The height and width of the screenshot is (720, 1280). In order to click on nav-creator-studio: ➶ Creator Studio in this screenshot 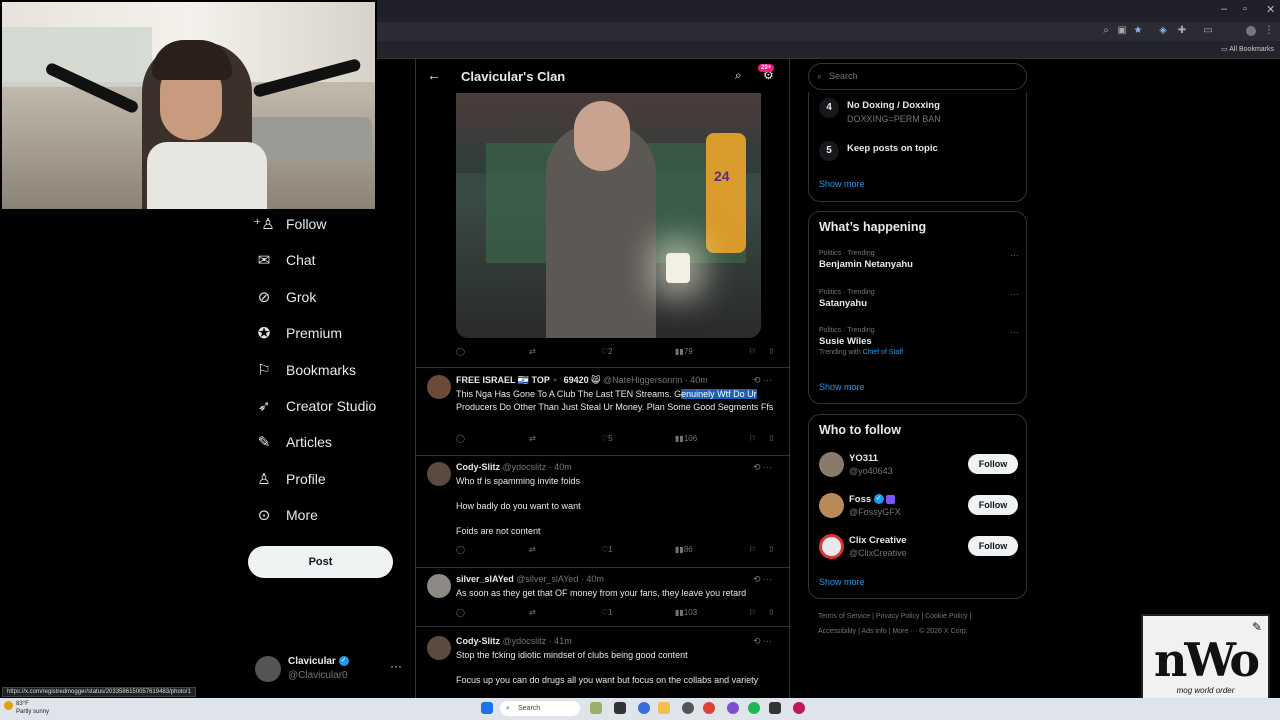, I will do `click(316, 406)`.